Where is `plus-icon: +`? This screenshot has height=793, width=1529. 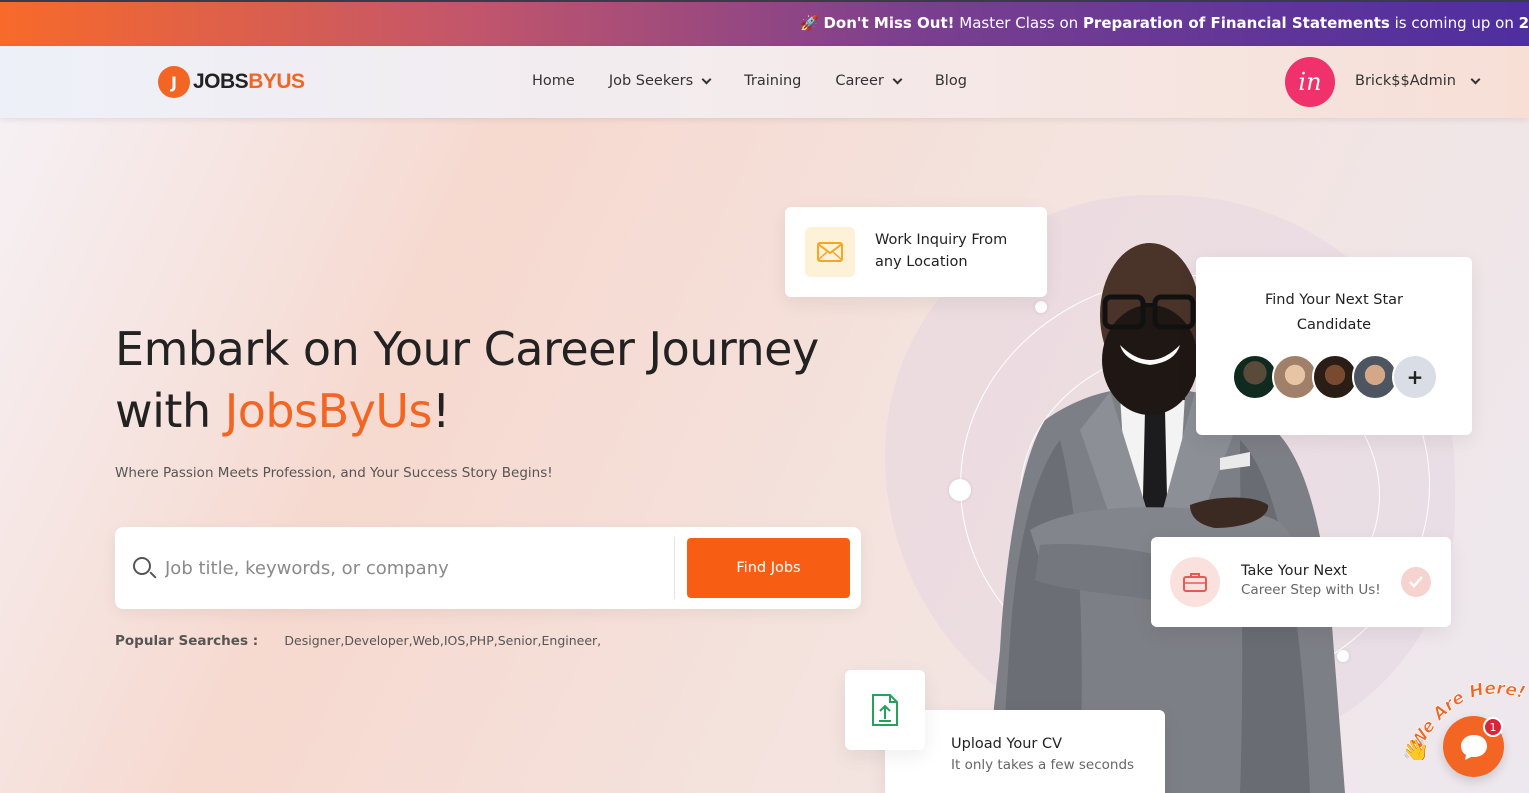
plus-icon: + is located at coordinates (1415, 377).